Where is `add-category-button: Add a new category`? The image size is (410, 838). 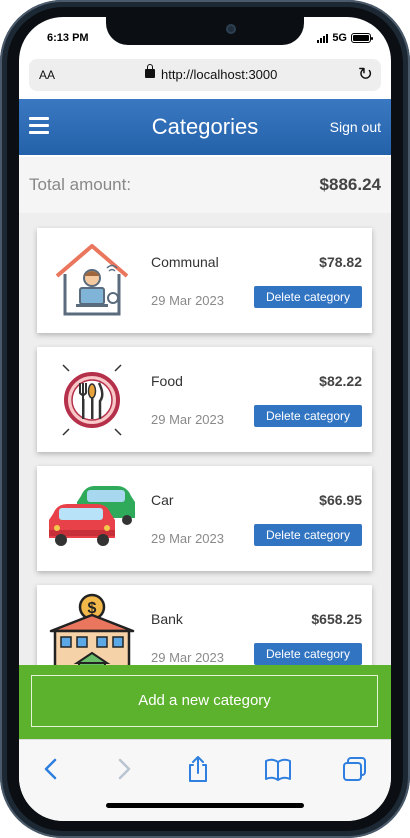 add-category-button: Add a new category is located at coordinates (204, 701).